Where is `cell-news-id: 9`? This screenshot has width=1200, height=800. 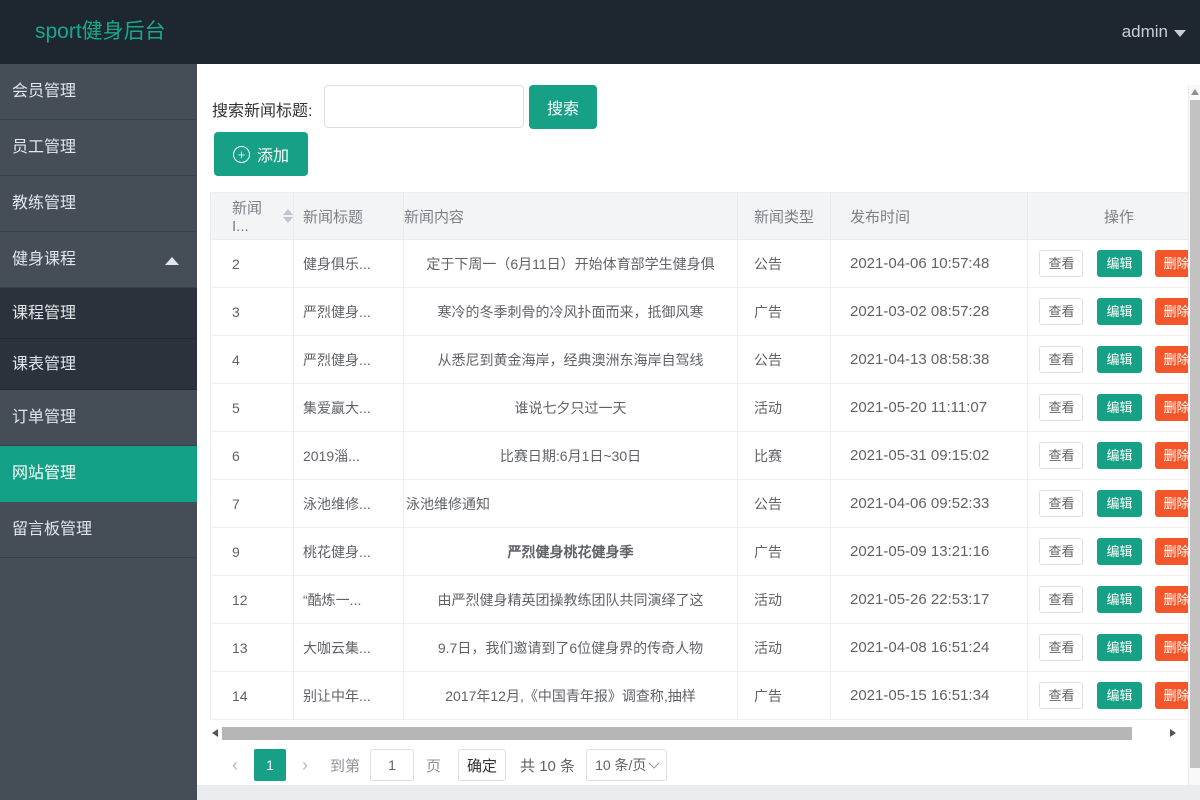
cell-news-id: 9 is located at coordinates (252, 551).